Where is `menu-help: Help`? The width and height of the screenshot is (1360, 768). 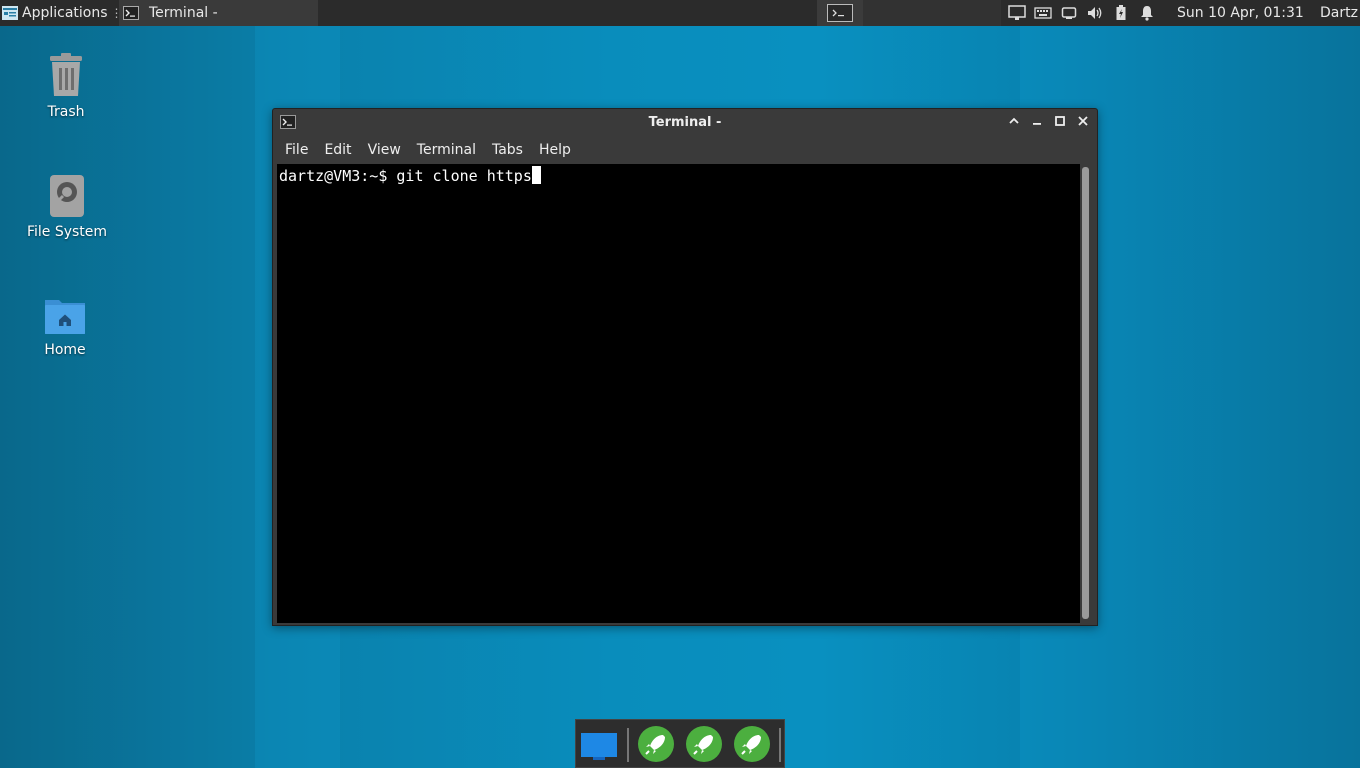
menu-help: Help is located at coordinates (555, 151).